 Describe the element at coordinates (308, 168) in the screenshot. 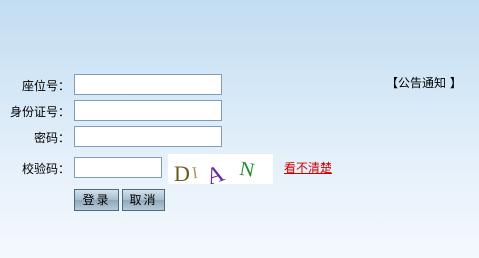

I see `refresh-captcha-link: 看不清楚` at that location.